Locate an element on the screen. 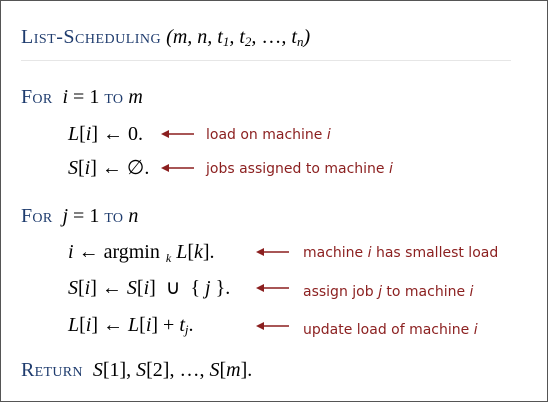  return-keyword: Return is located at coordinates (52, 370).